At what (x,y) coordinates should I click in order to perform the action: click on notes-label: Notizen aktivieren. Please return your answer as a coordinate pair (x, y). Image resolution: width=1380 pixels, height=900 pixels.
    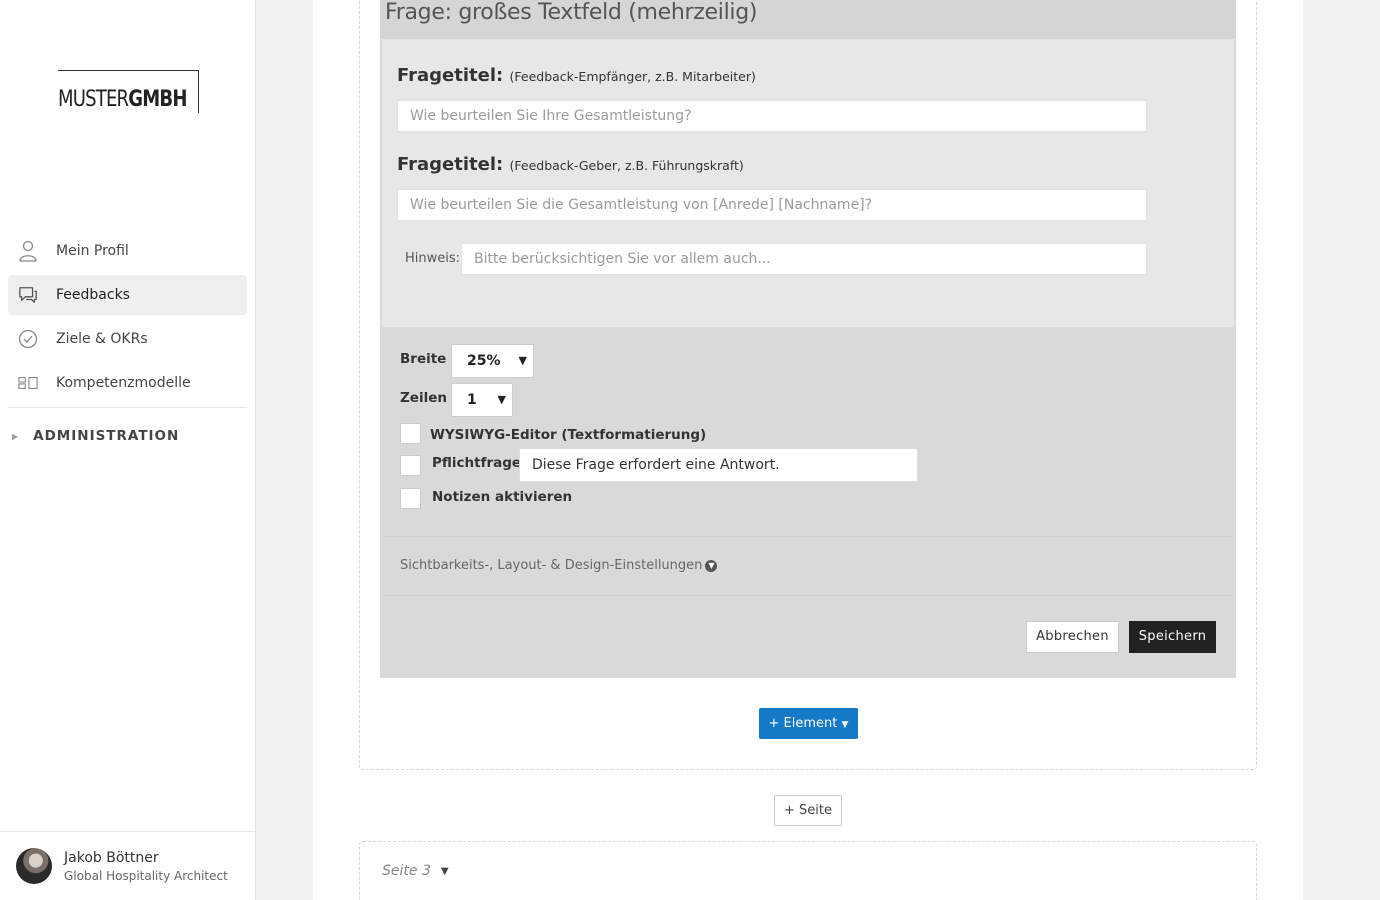
    Looking at the image, I should click on (502, 497).